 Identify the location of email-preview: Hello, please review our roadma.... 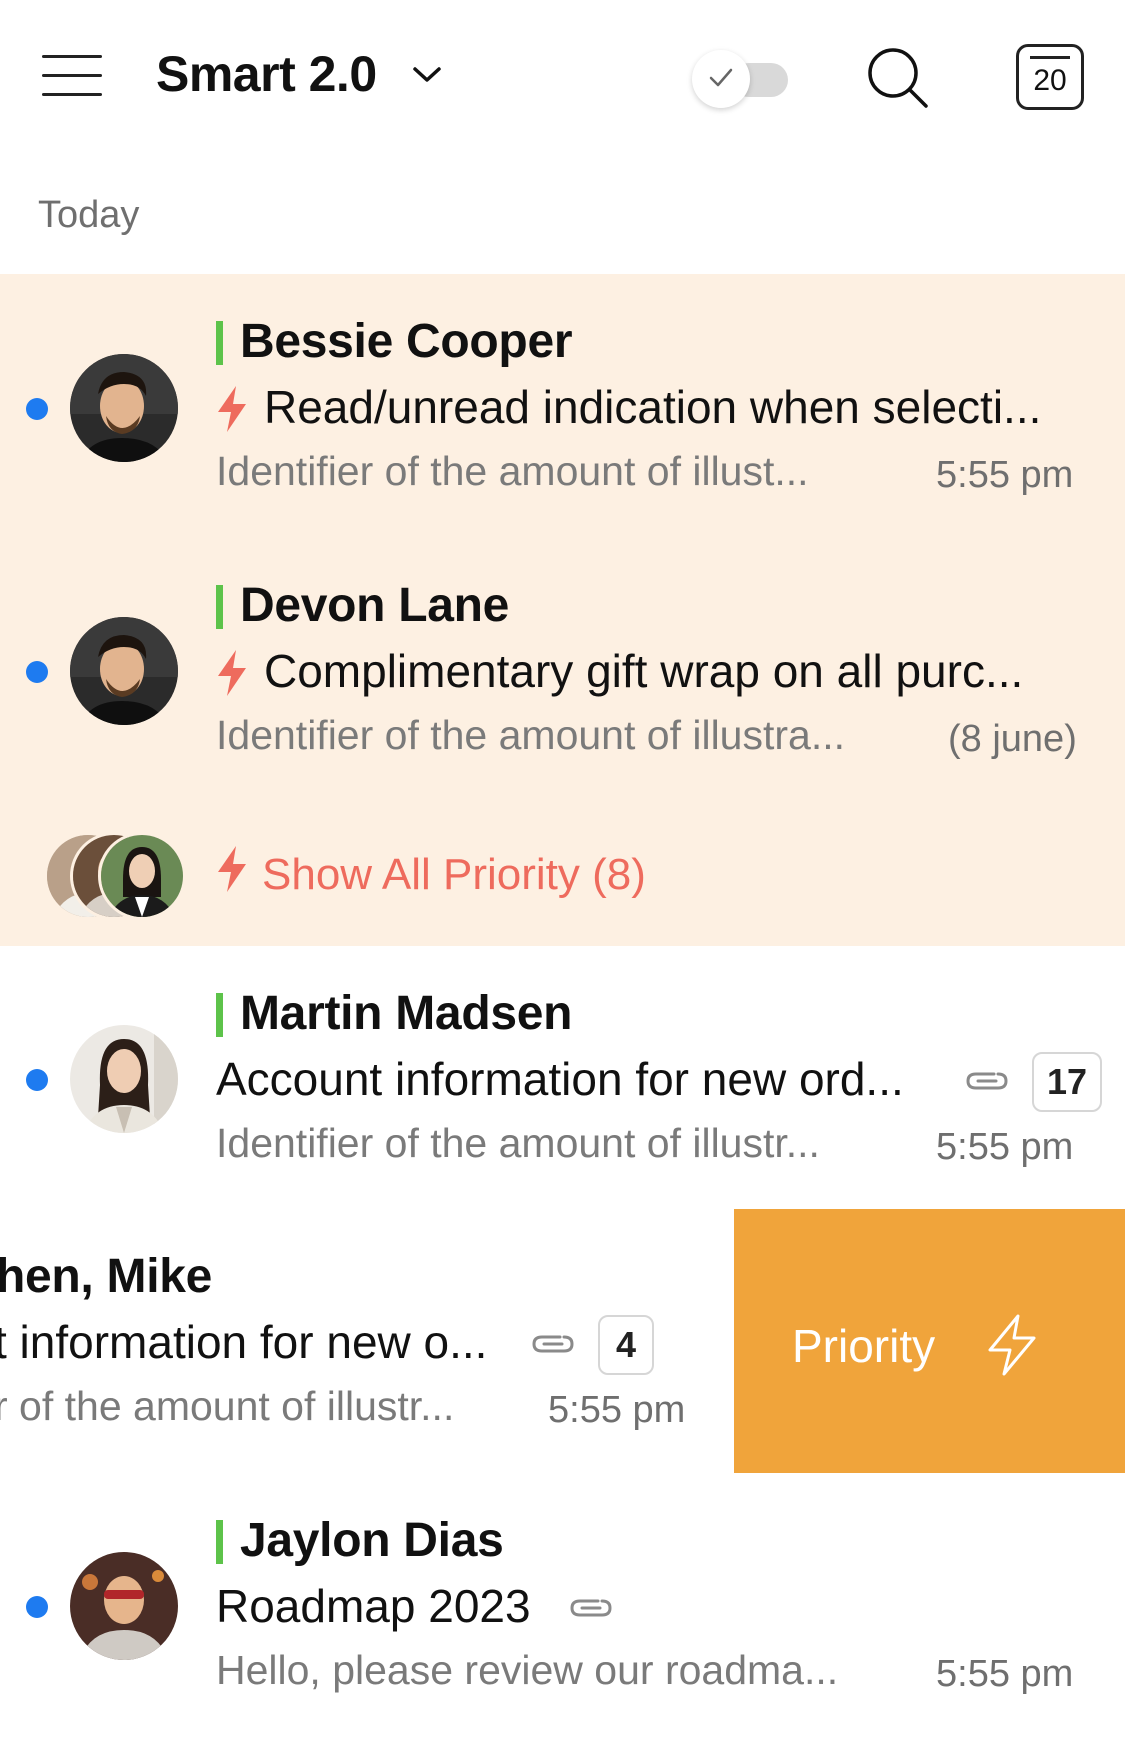
(527, 1670).